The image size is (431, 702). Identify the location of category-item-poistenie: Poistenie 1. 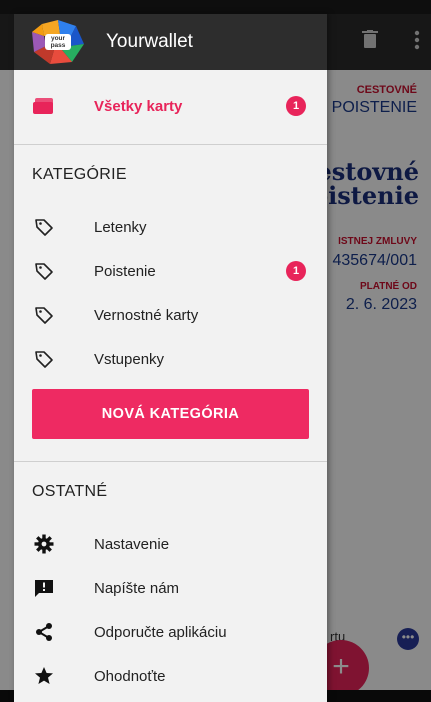
(170, 271).